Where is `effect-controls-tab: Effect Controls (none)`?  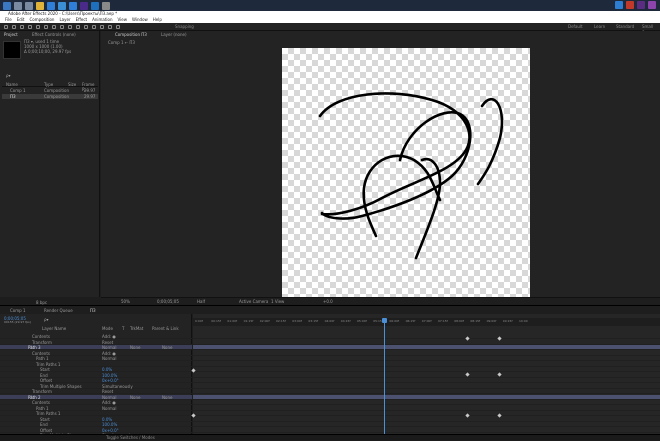 effect-controls-tab: Effect Controls (none) is located at coordinates (54, 34).